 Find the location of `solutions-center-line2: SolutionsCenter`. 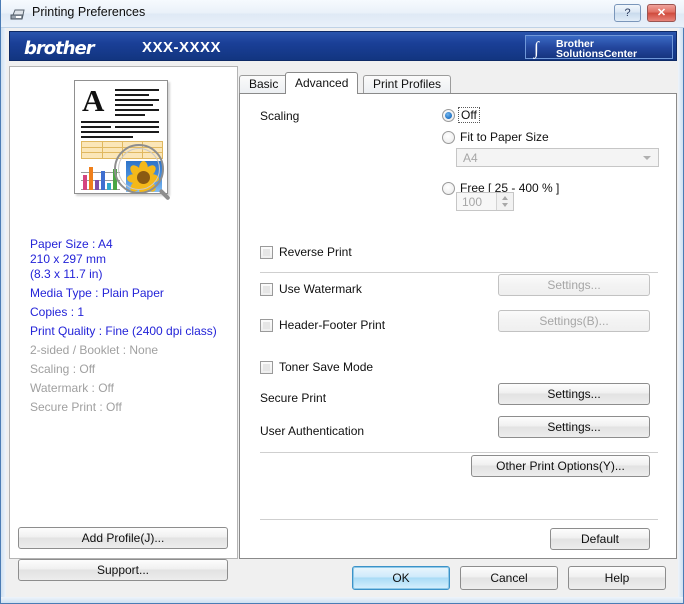

solutions-center-line2: SolutionsCenter is located at coordinates (597, 54).